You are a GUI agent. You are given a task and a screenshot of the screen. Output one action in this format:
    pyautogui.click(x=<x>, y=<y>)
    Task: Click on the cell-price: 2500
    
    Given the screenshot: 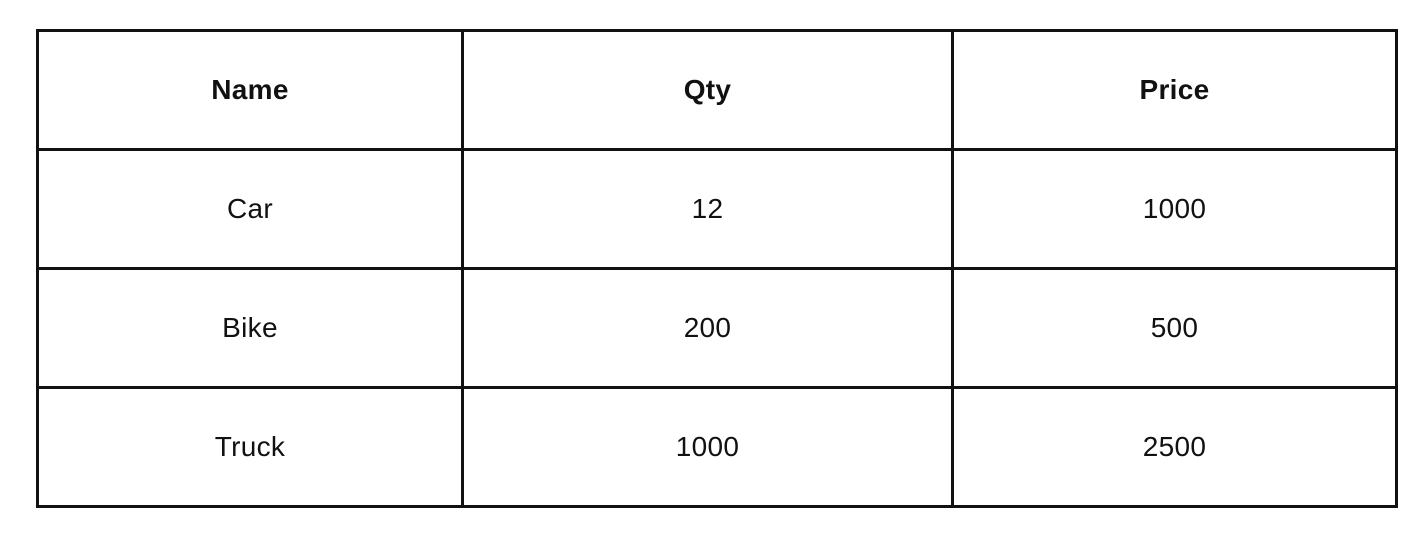 What is the action you would take?
    pyautogui.click(x=1174, y=447)
    